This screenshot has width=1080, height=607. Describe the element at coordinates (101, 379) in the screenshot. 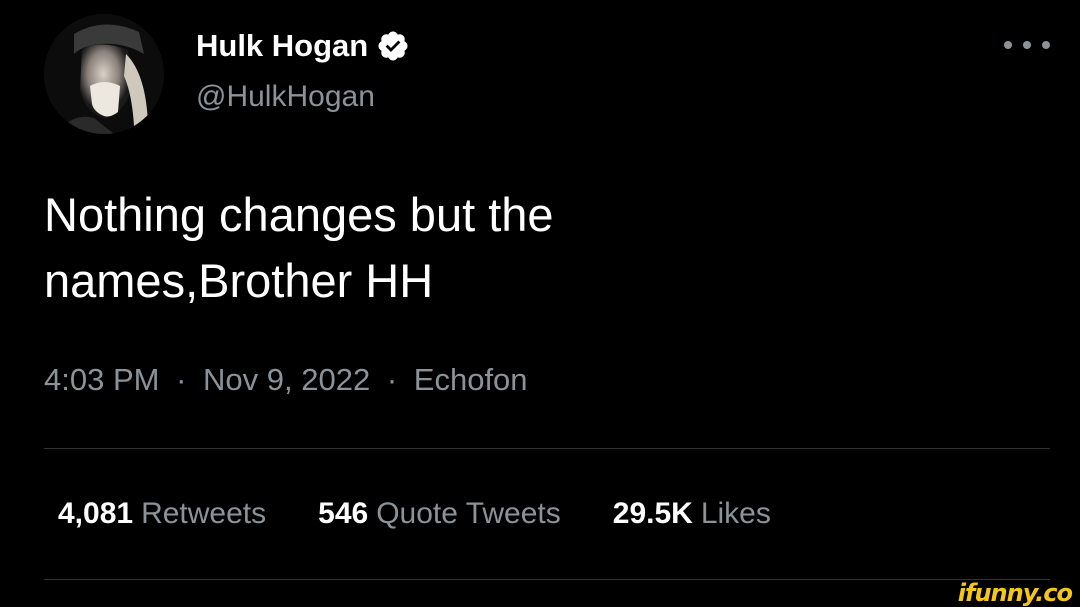

I see `tweet-time: 4:03 PM` at that location.